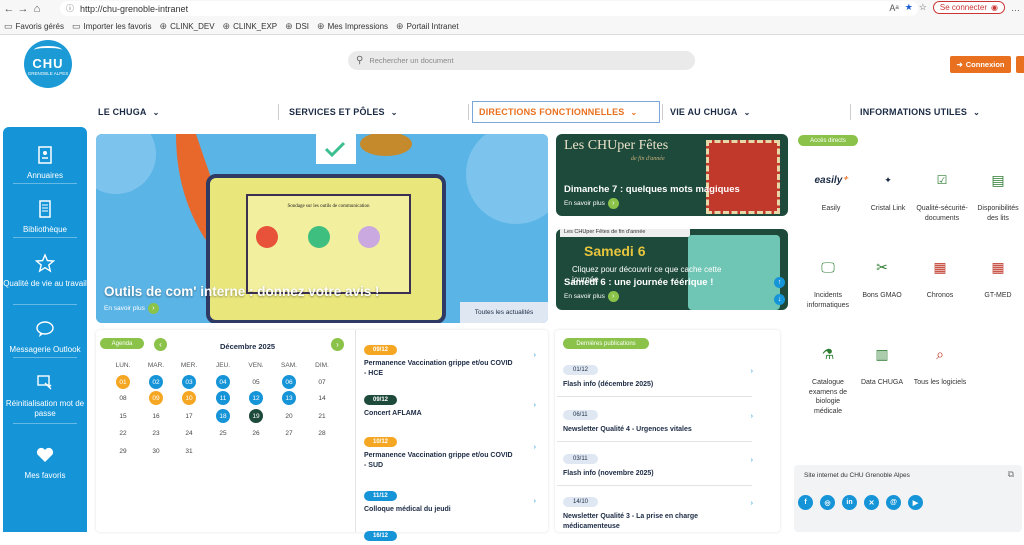  I want to click on calendar-day: 31, so click(189, 451).